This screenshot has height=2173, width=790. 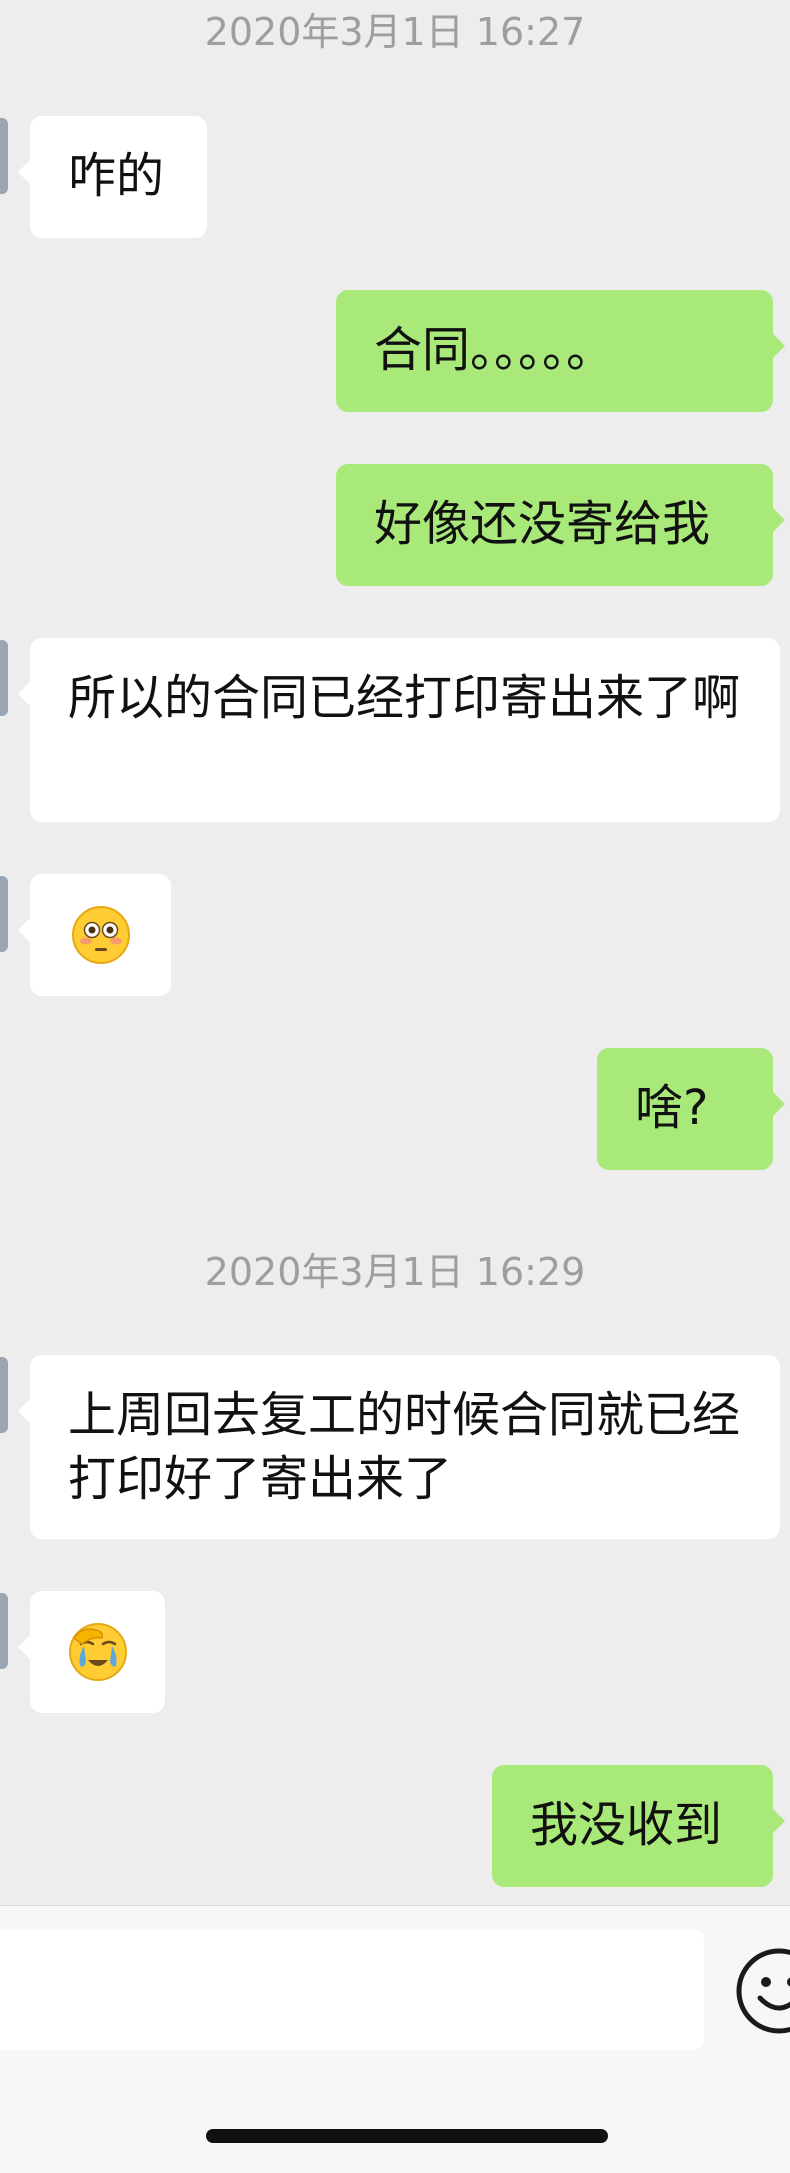 I want to click on message-text: 所以的合同已经打印寄出来了啊, so click(x=404, y=698).